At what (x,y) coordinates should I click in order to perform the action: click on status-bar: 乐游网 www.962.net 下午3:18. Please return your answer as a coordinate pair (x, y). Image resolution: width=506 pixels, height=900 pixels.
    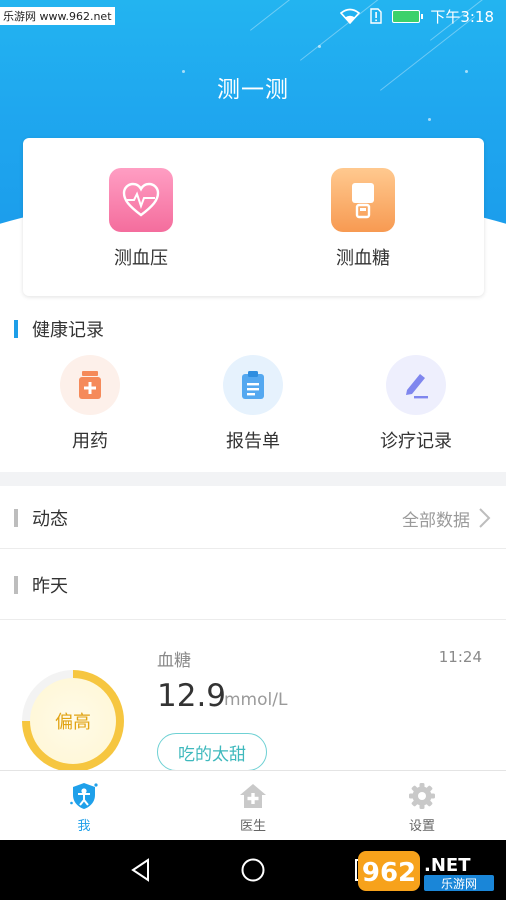
    Looking at the image, I should click on (253, 16).